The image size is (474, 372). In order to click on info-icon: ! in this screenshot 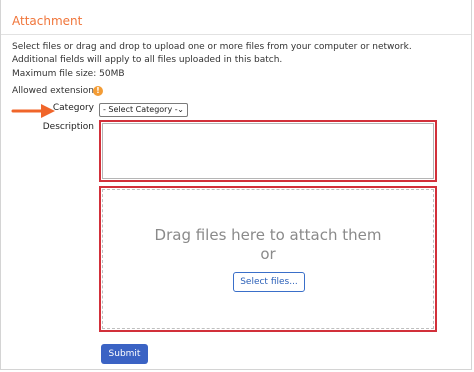, I will do `click(98, 91)`.